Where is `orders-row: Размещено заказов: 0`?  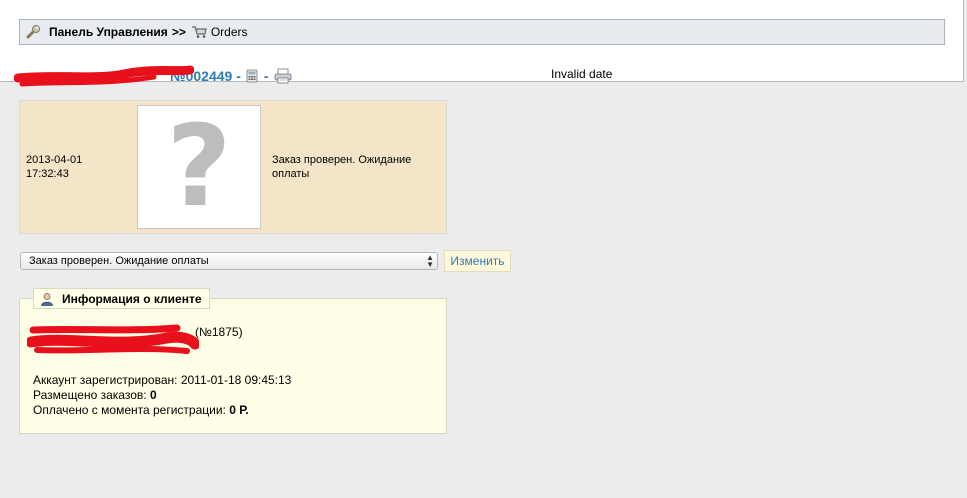
orders-row: Размещено заказов: 0 is located at coordinates (162, 395).